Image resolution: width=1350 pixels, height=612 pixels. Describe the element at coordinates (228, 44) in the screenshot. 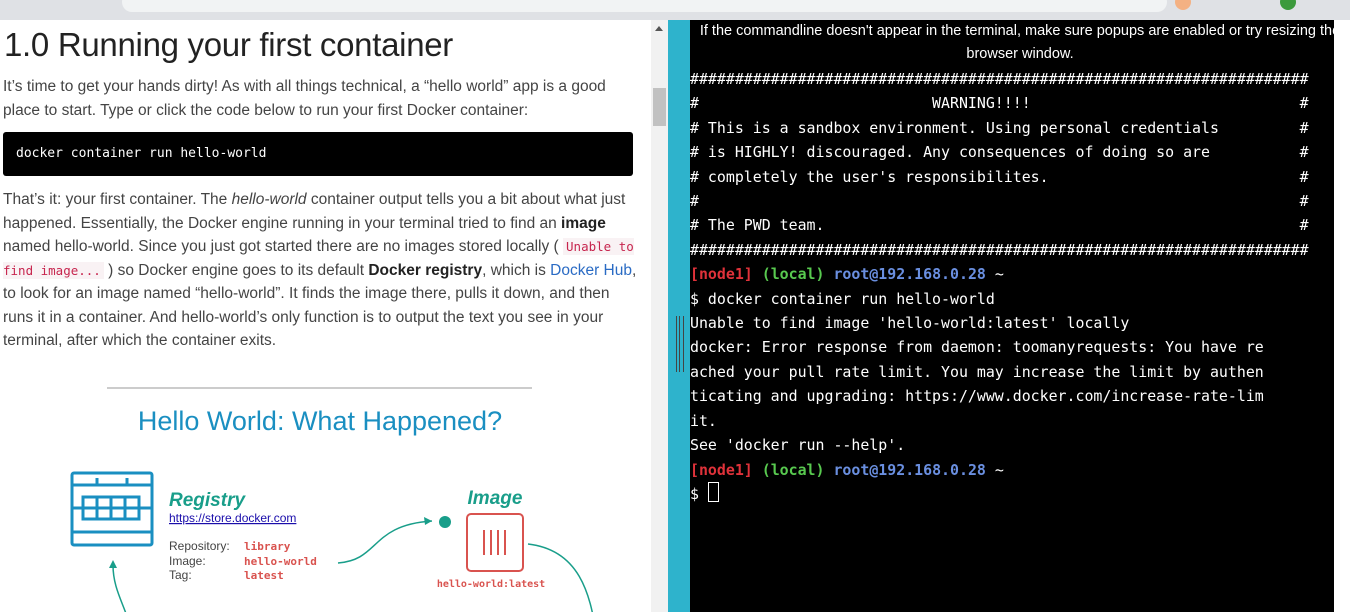

I see `page-title: 1.0 Running your first container` at that location.